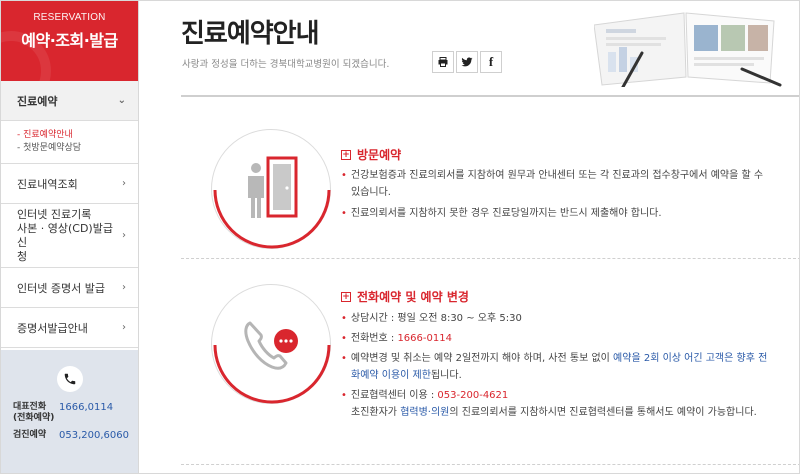 The height and width of the screenshot is (474, 800). What do you see at coordinates (52, 328) in the screenshot?
I see `sidebar-item-label: 증명서발급안내` at bounding box center [52, 328].